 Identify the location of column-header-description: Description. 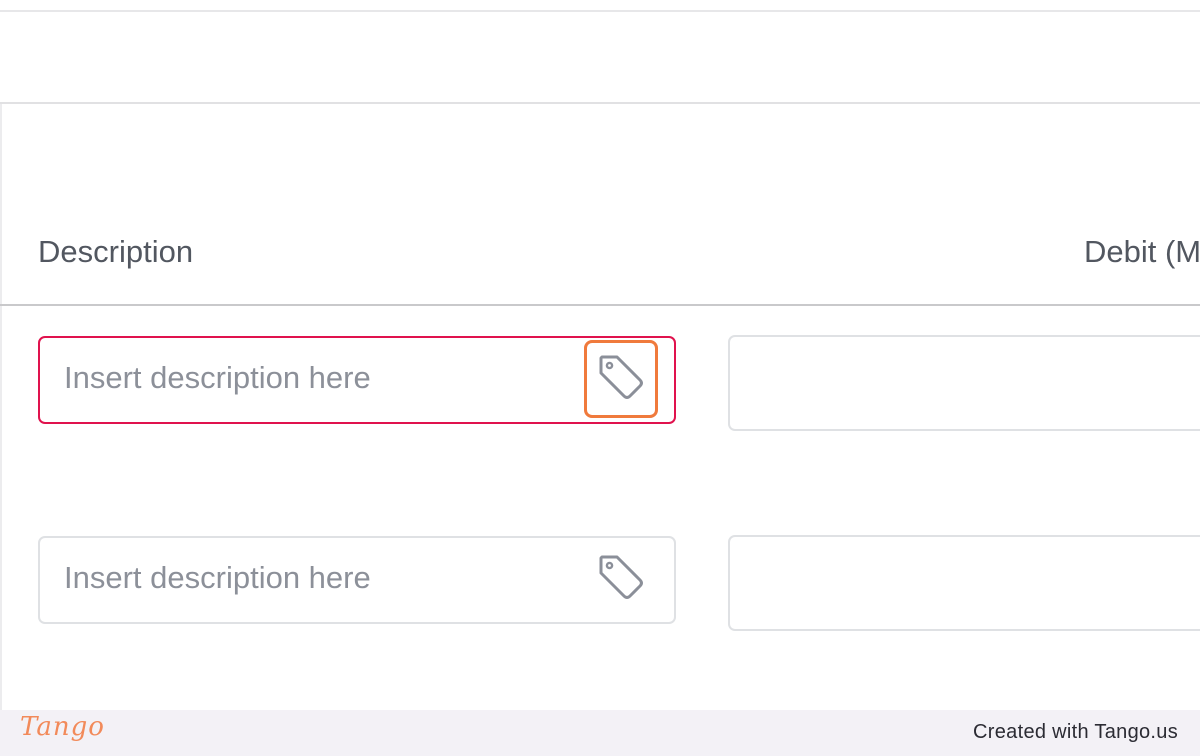
(116, 251).